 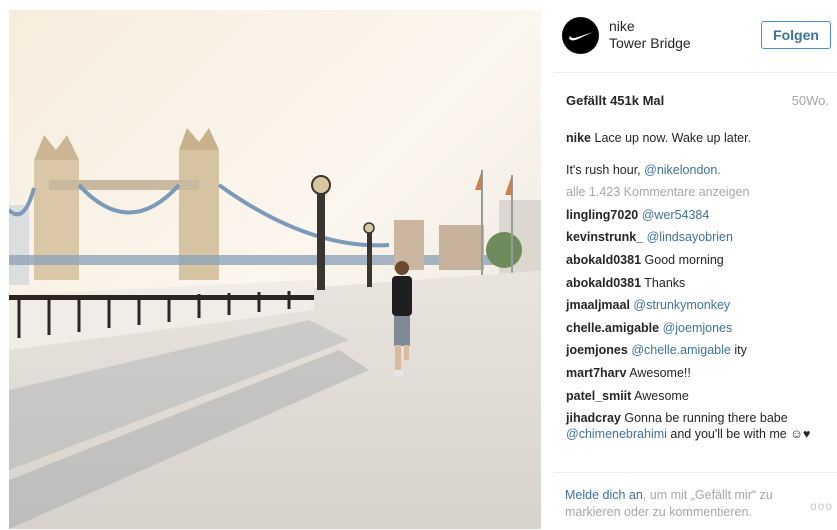 I want to click on likes-count: Gefällt 451k Mal, so click(x=615, y=100).